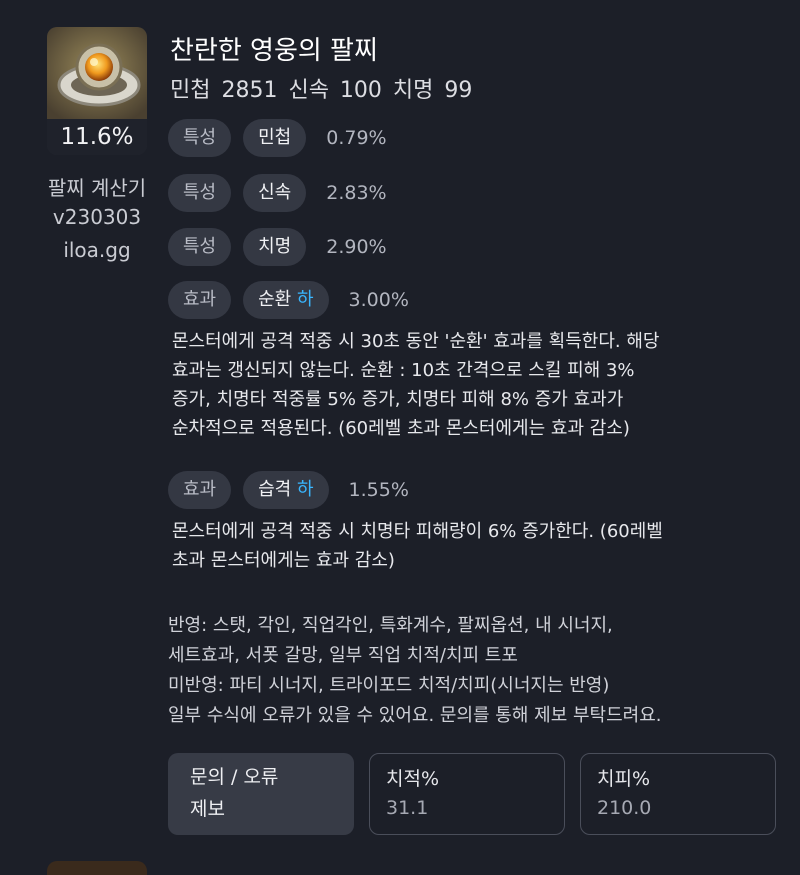  I want to click on description-line: 몬스터에게 공격 적중 시 30초 동안 '순환' 효과를 획득한다. 해당, so click(416, 341).